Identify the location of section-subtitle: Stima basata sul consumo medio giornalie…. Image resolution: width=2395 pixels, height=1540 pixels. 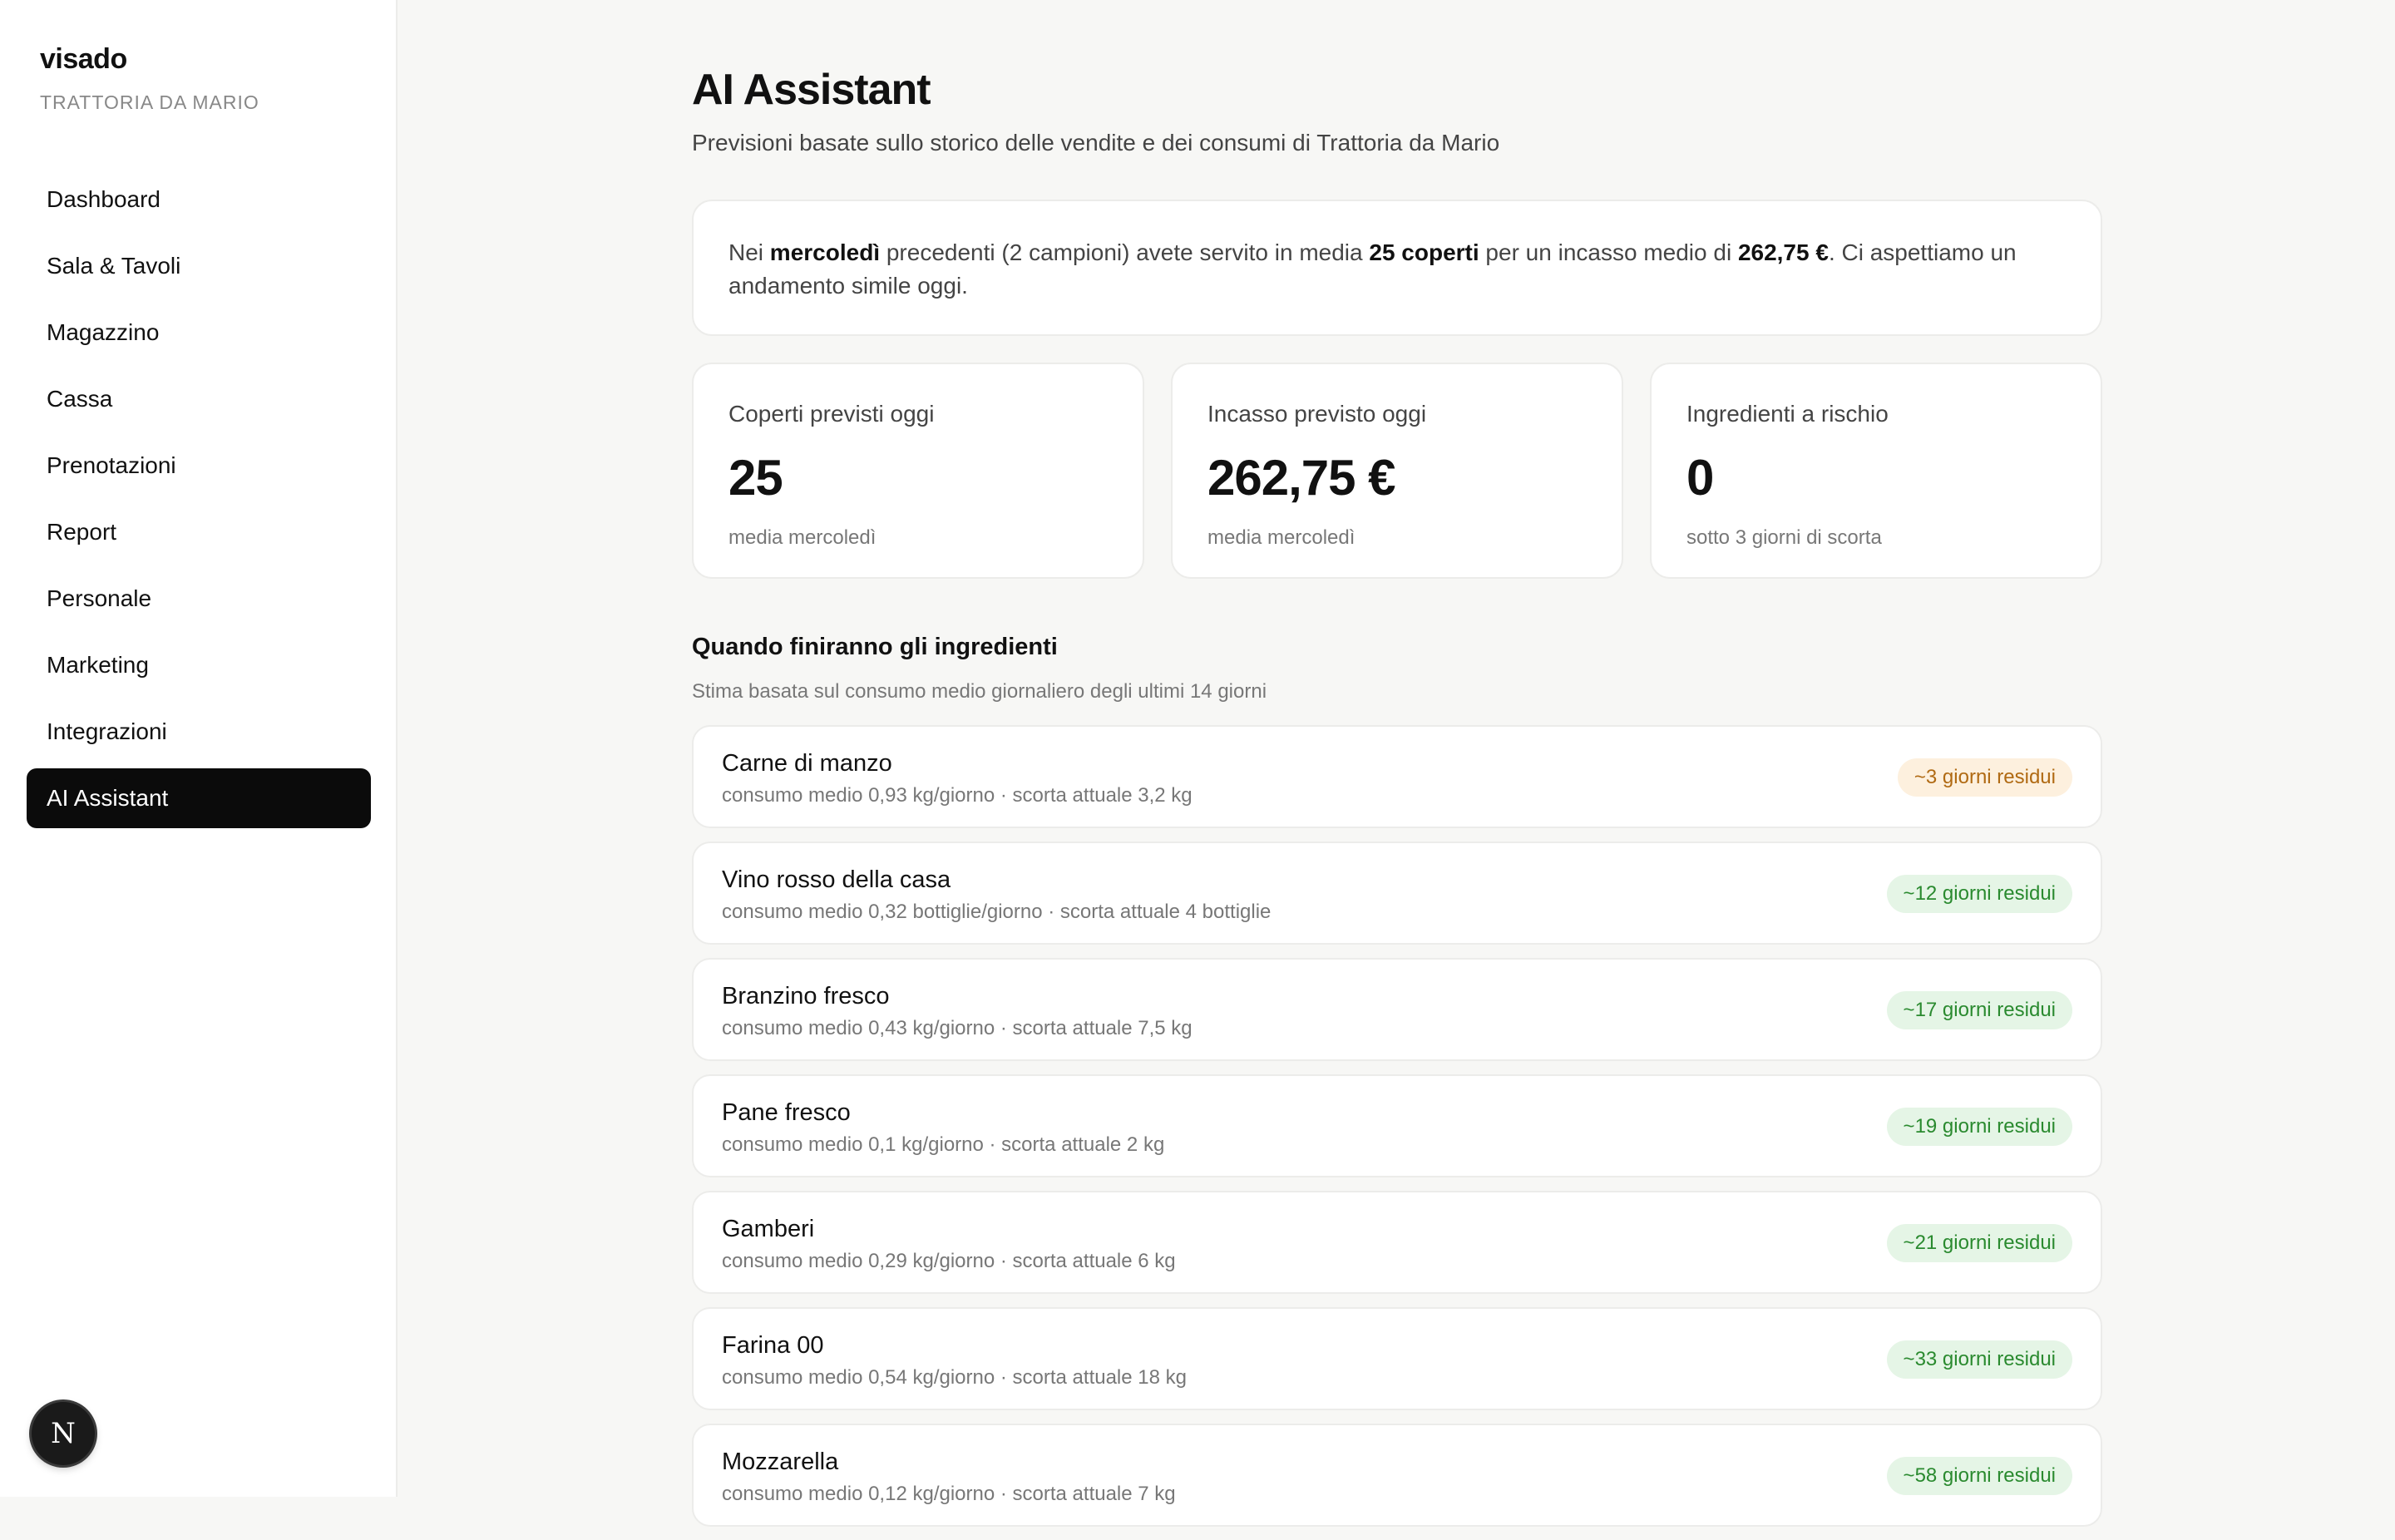
(979, 691).